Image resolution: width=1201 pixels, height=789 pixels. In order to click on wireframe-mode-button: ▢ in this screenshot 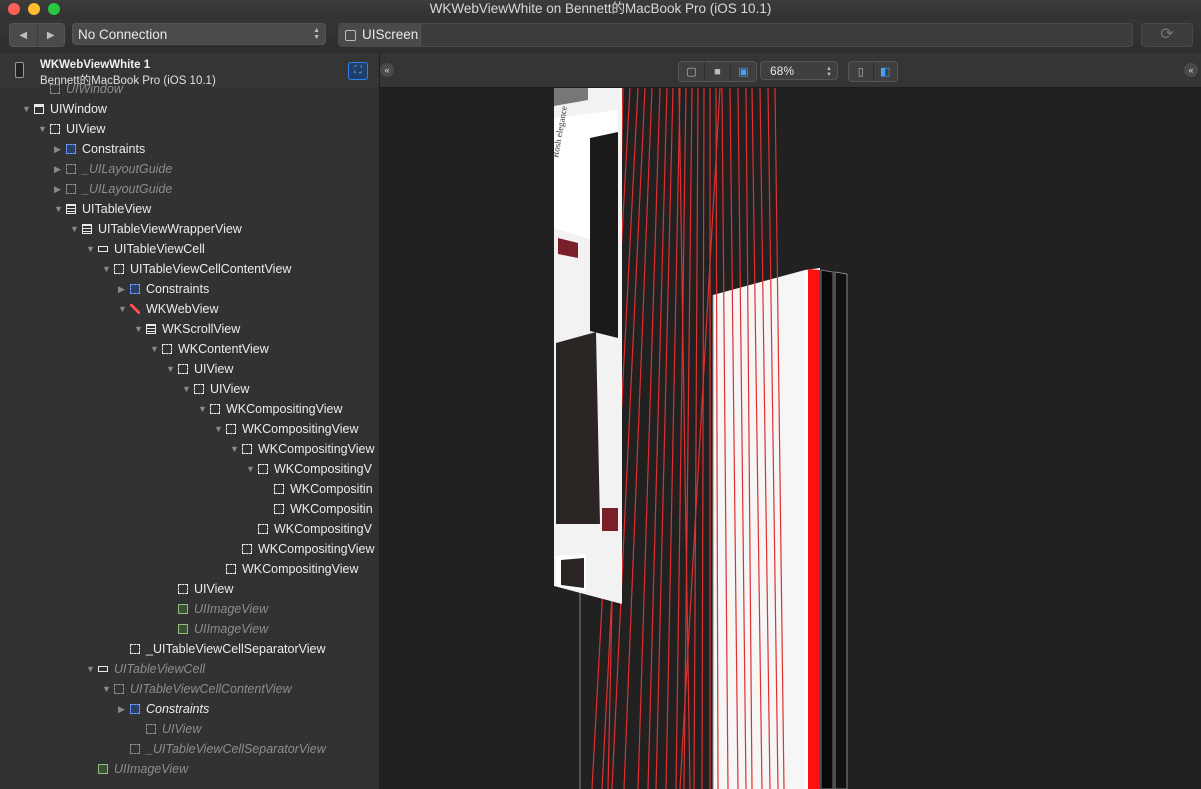, I will do `click(691, 71)`.